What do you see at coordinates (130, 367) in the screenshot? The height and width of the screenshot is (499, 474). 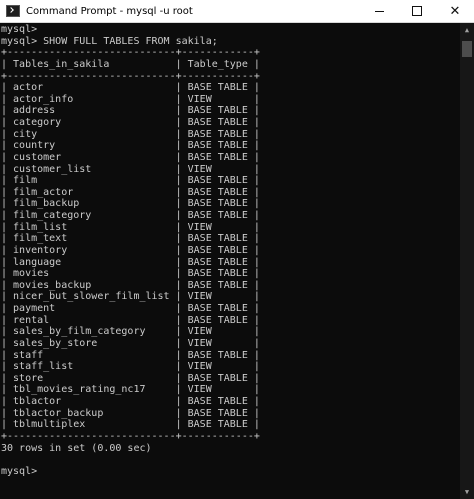 I see `terminal-line: | staff_list | VIEW |` at bounding box center [130, 367].